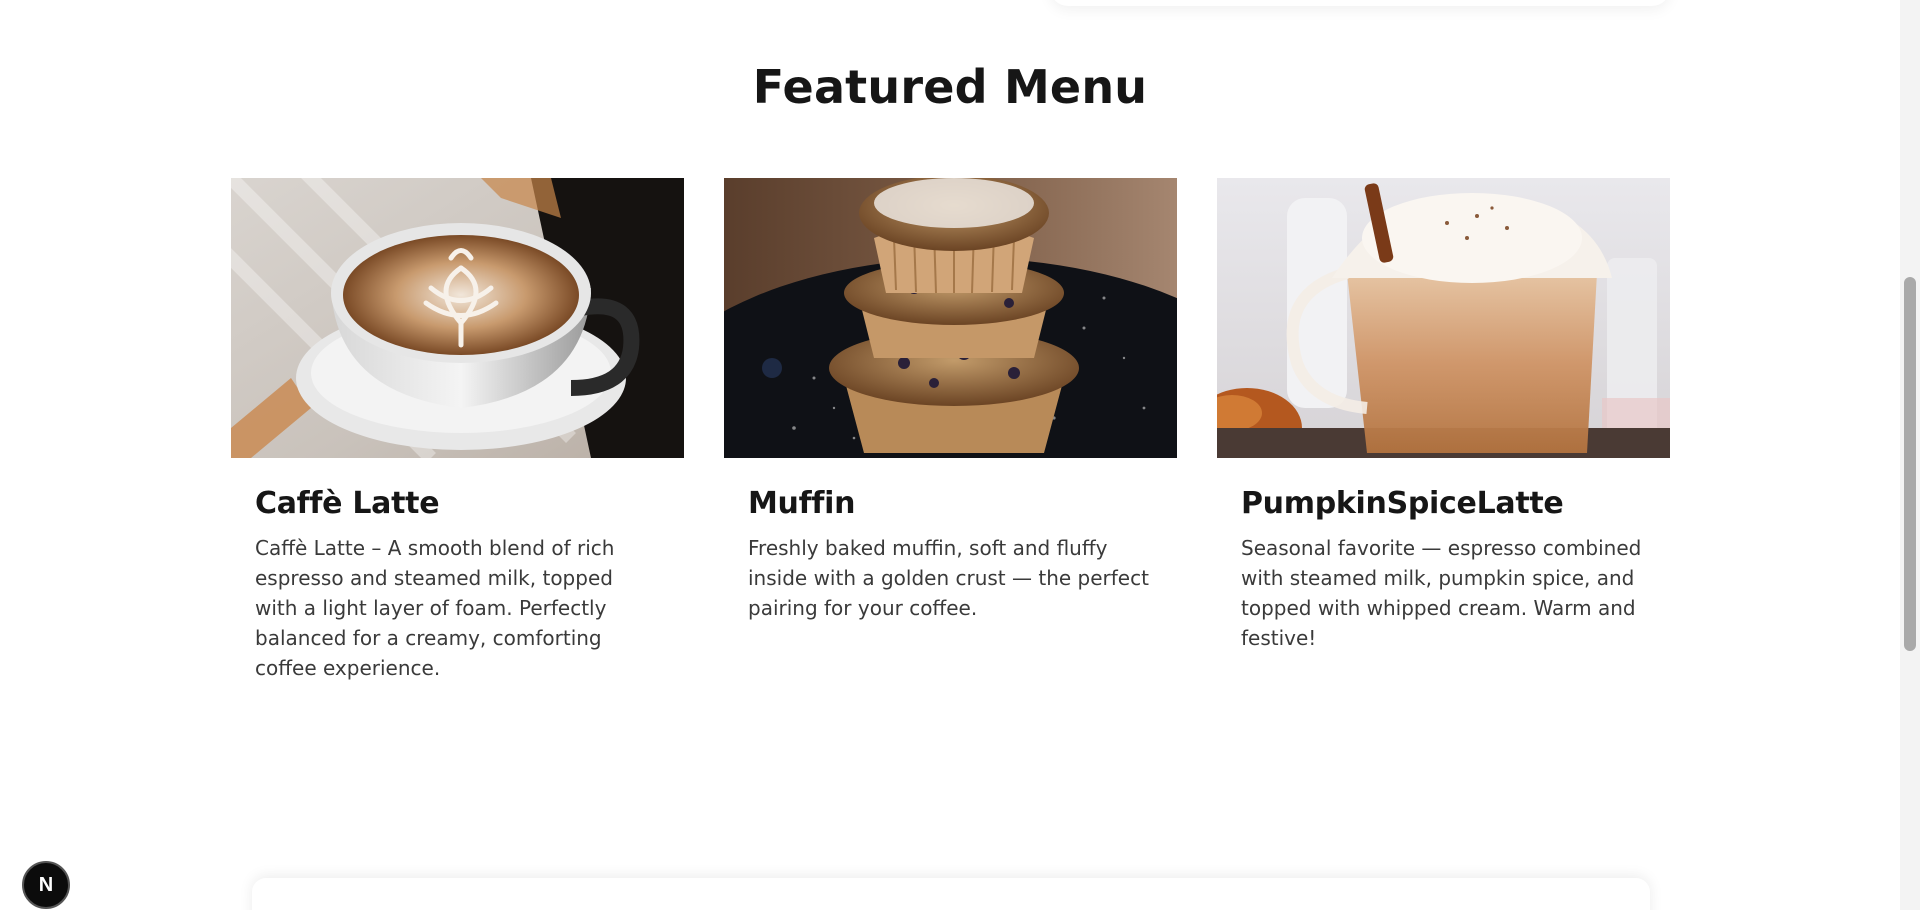  I want to click on scrollbar-thumb, so click(1910, 464).